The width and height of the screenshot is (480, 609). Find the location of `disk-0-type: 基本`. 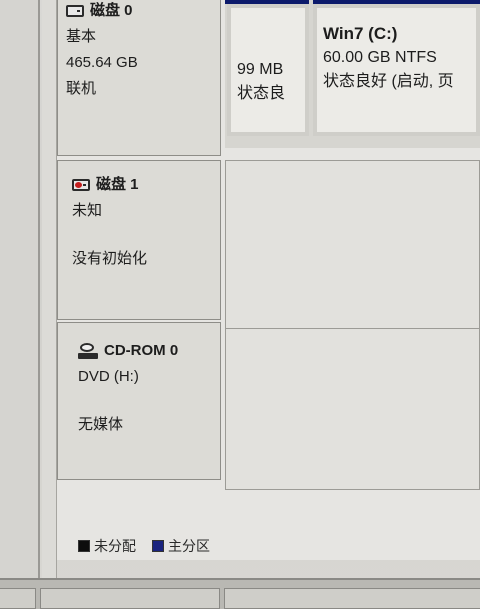

disk-0-type: 基本 is located at coordinates (81, 36).